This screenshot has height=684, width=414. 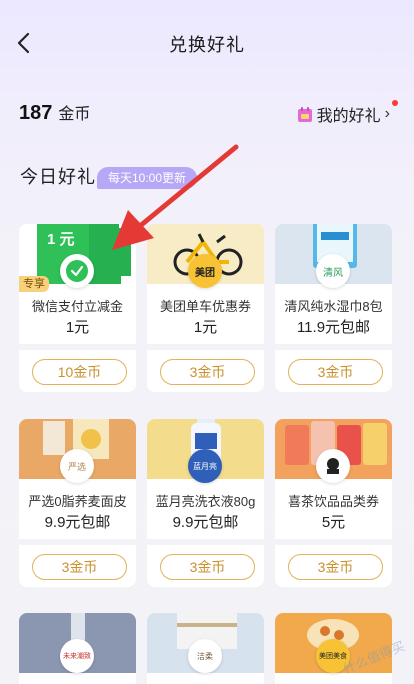 I want to click on voucher-top-label: 1 元, so click(x=61, y=239).